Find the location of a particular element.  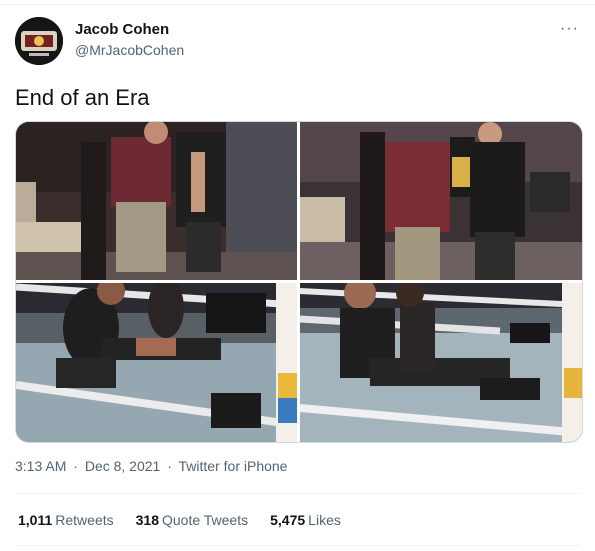

tweet-date: Dec 8, 2021 is located at coordinates (123, 466).